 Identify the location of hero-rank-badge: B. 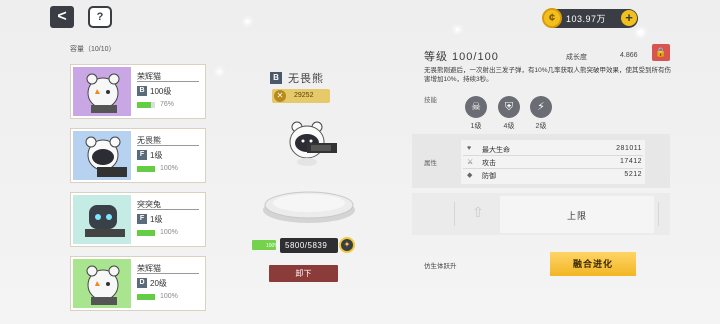
(276, 78).